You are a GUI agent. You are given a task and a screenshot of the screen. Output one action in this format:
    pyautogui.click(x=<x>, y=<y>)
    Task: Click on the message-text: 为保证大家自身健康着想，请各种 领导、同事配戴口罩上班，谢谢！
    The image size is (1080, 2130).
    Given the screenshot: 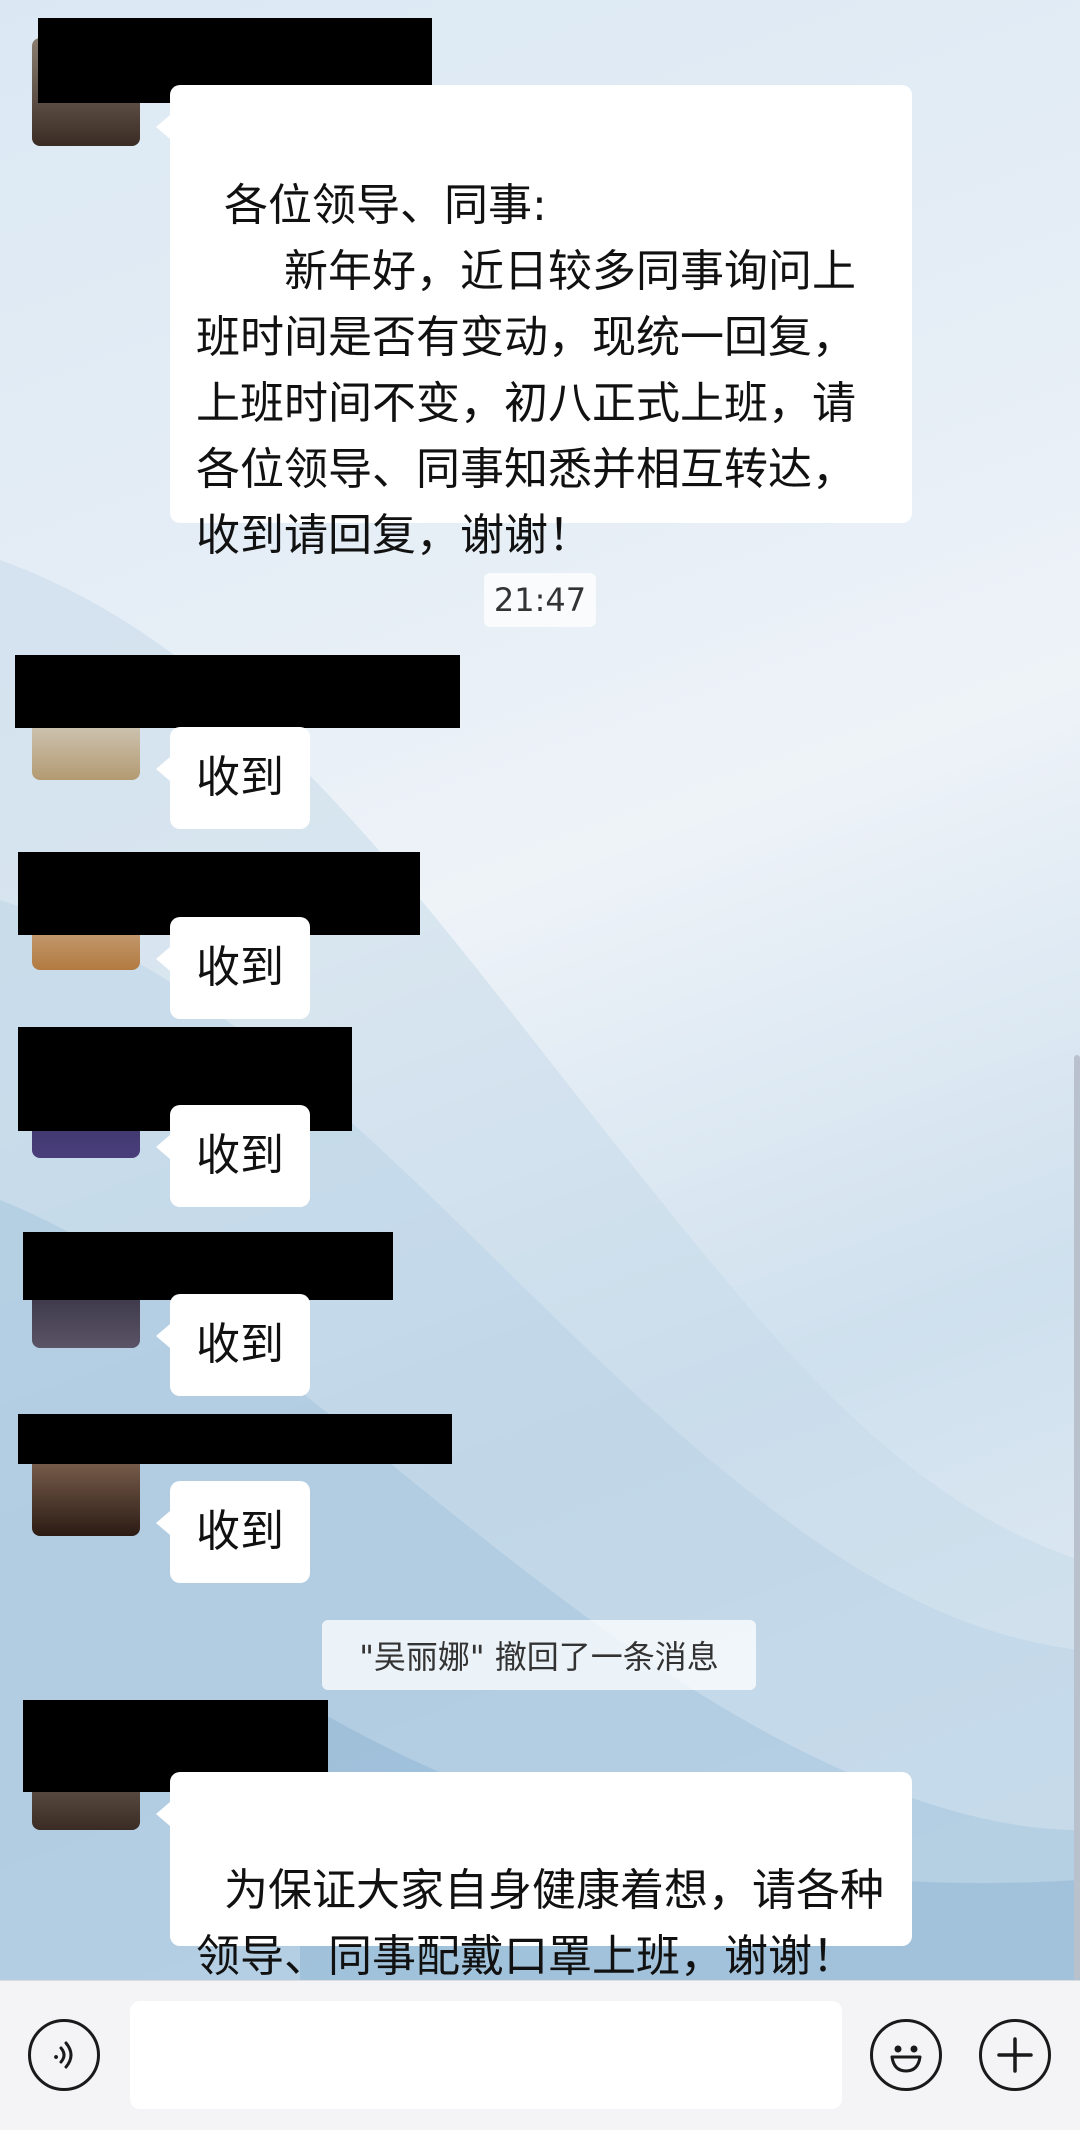 What is the action you would take?
    pyautogui.click(x=540, y=1923)
    